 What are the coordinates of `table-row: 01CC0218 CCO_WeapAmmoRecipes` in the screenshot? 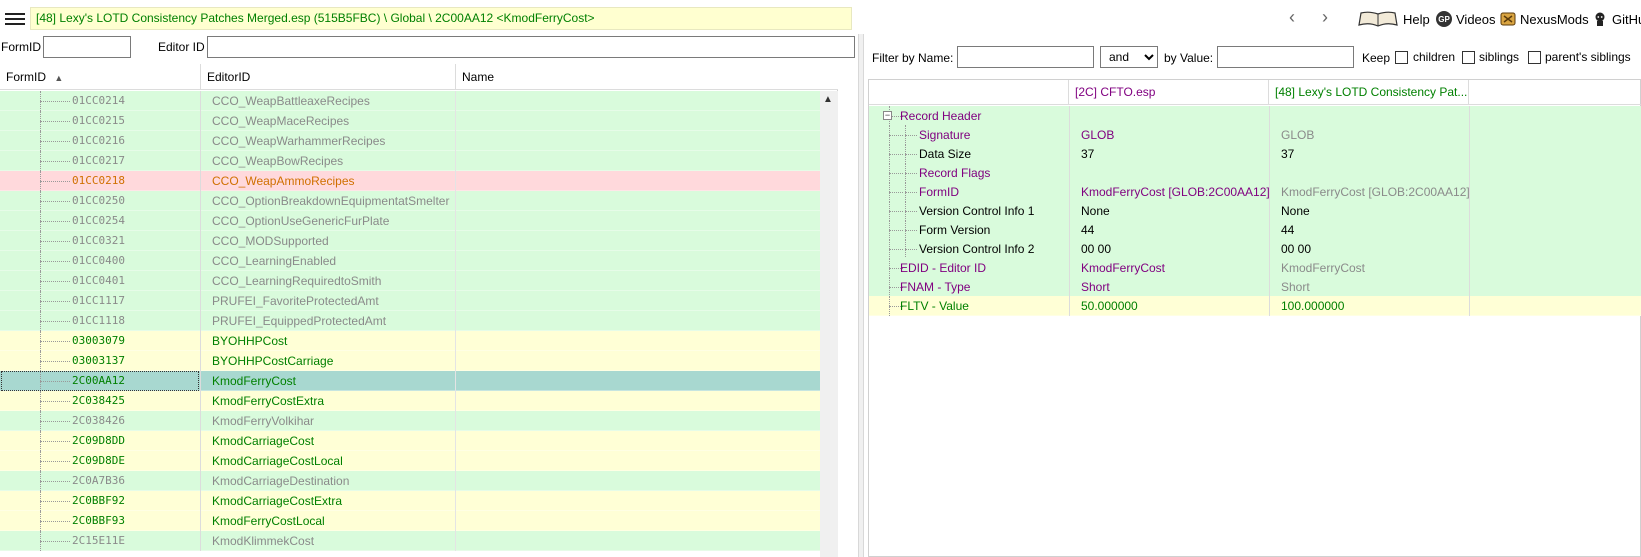 It's located at (410, 181).